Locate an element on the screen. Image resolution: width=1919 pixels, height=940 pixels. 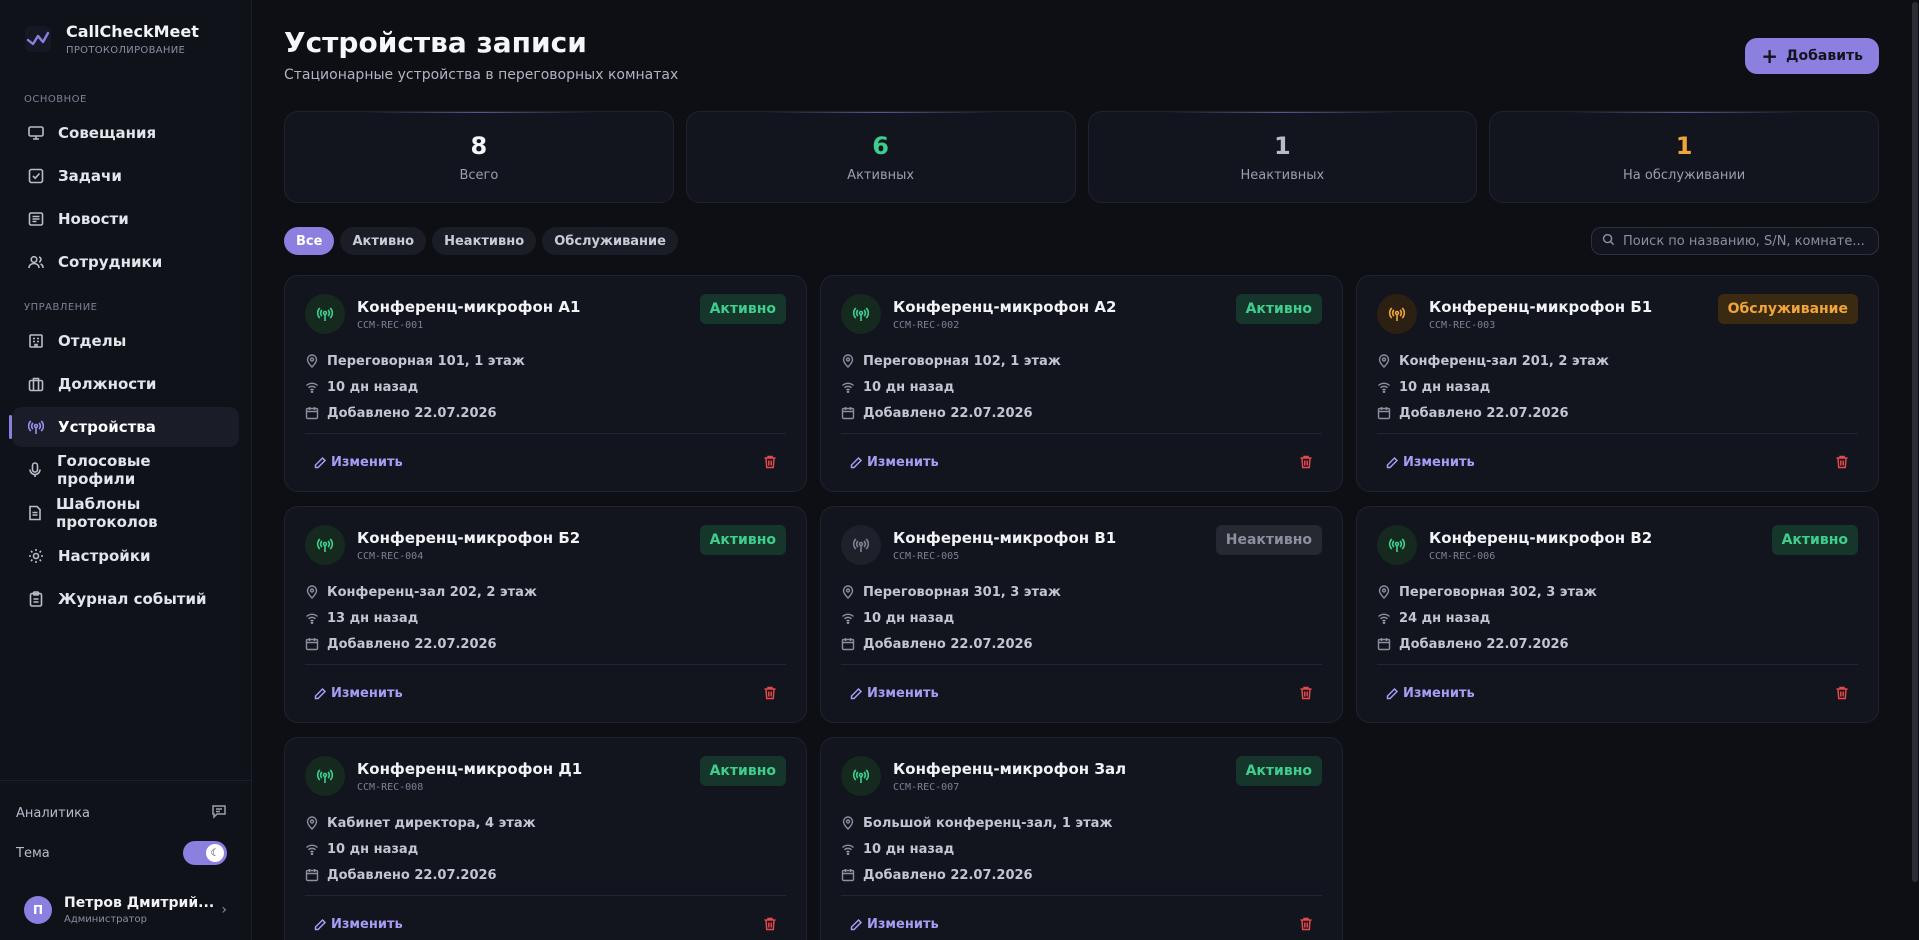
device-room: Переговорная 102, 1 этаж is located at coordinates (1081, 361).